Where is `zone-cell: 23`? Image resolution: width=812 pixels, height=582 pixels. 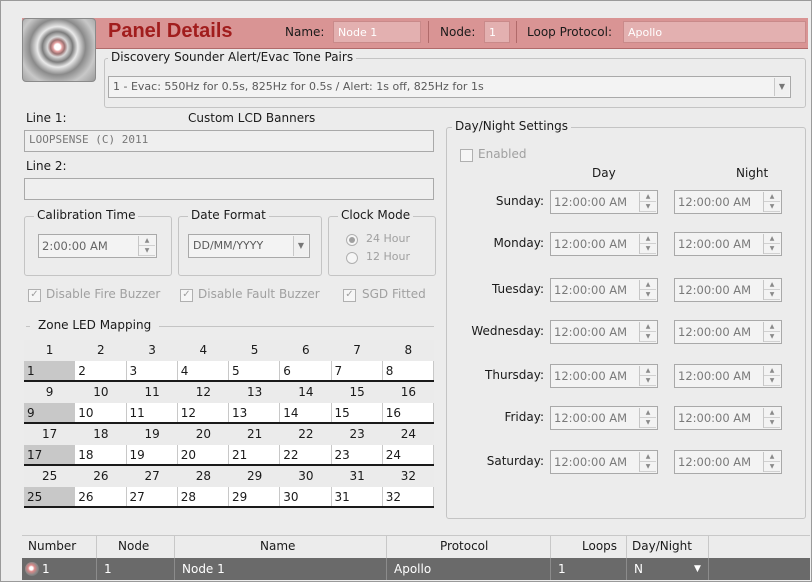
zone-cell: 23 is located at coordinates (357, 454).